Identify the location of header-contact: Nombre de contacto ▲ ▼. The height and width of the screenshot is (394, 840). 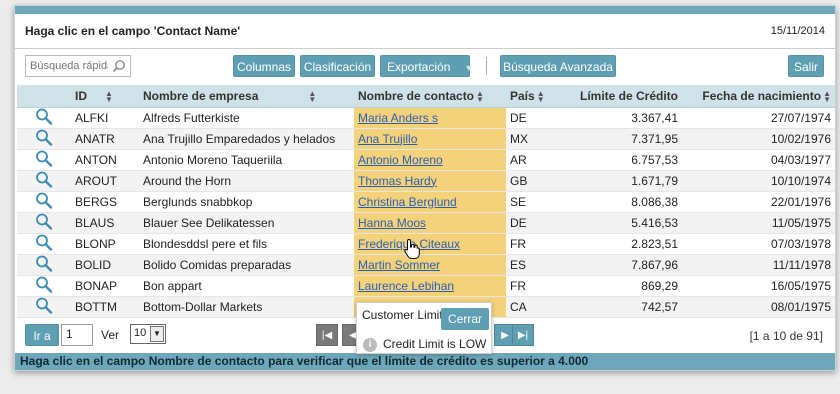
(430, 96).